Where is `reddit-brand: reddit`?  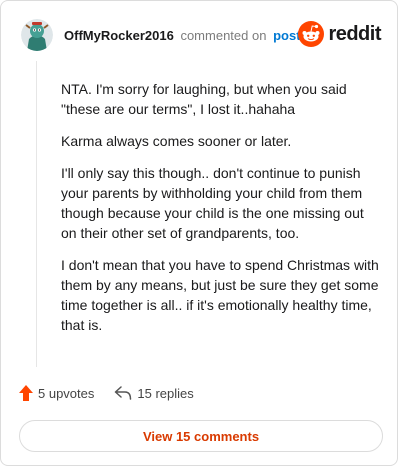
reddit-brand: reddit is located at coordinates (339, 34).